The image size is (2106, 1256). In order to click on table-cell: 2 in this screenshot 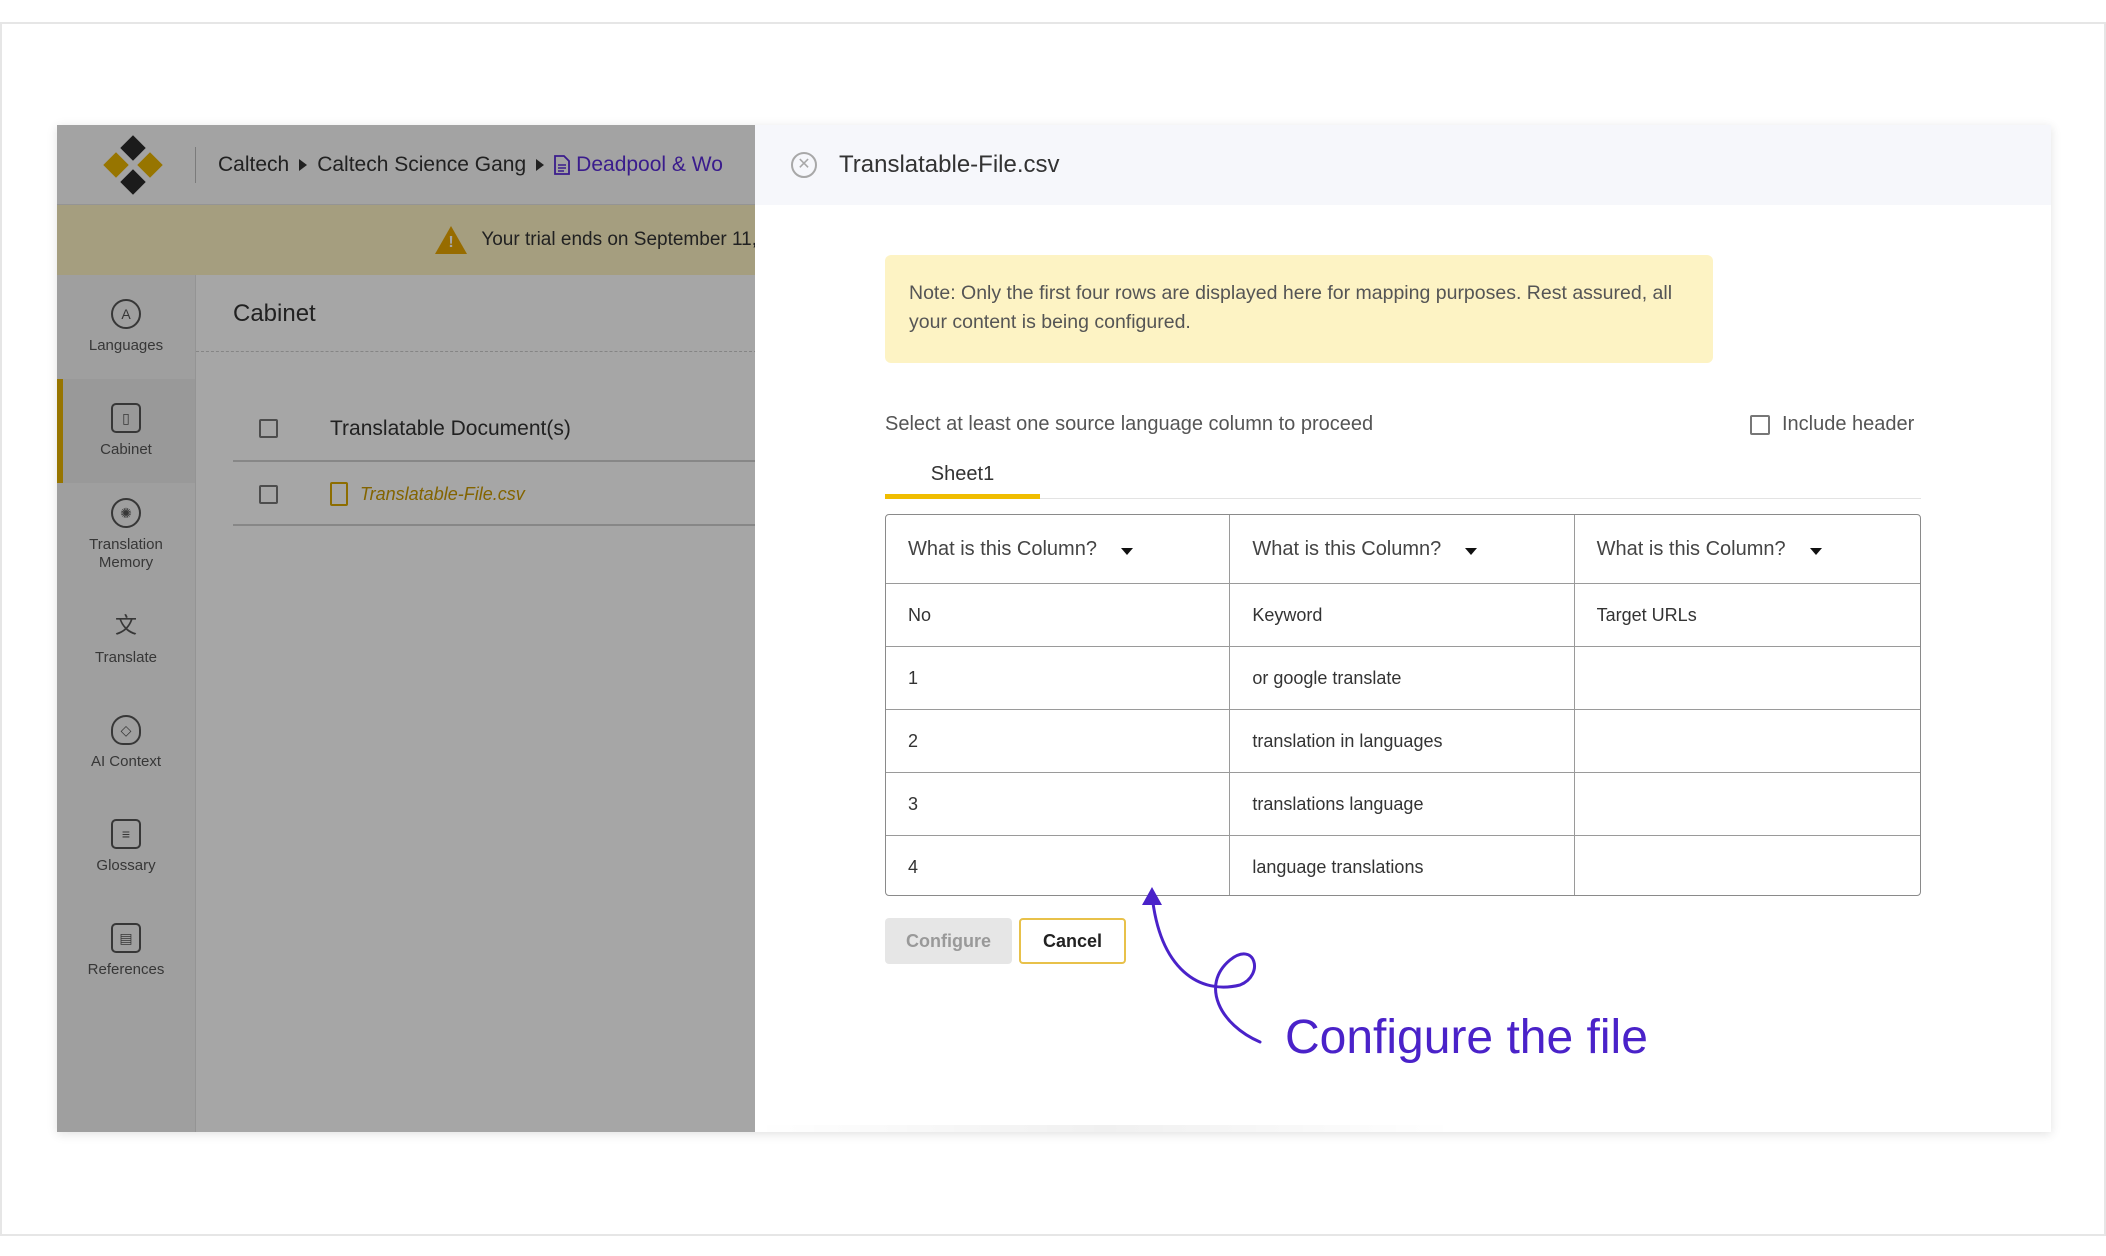, I will do `click(1058, 741)`.